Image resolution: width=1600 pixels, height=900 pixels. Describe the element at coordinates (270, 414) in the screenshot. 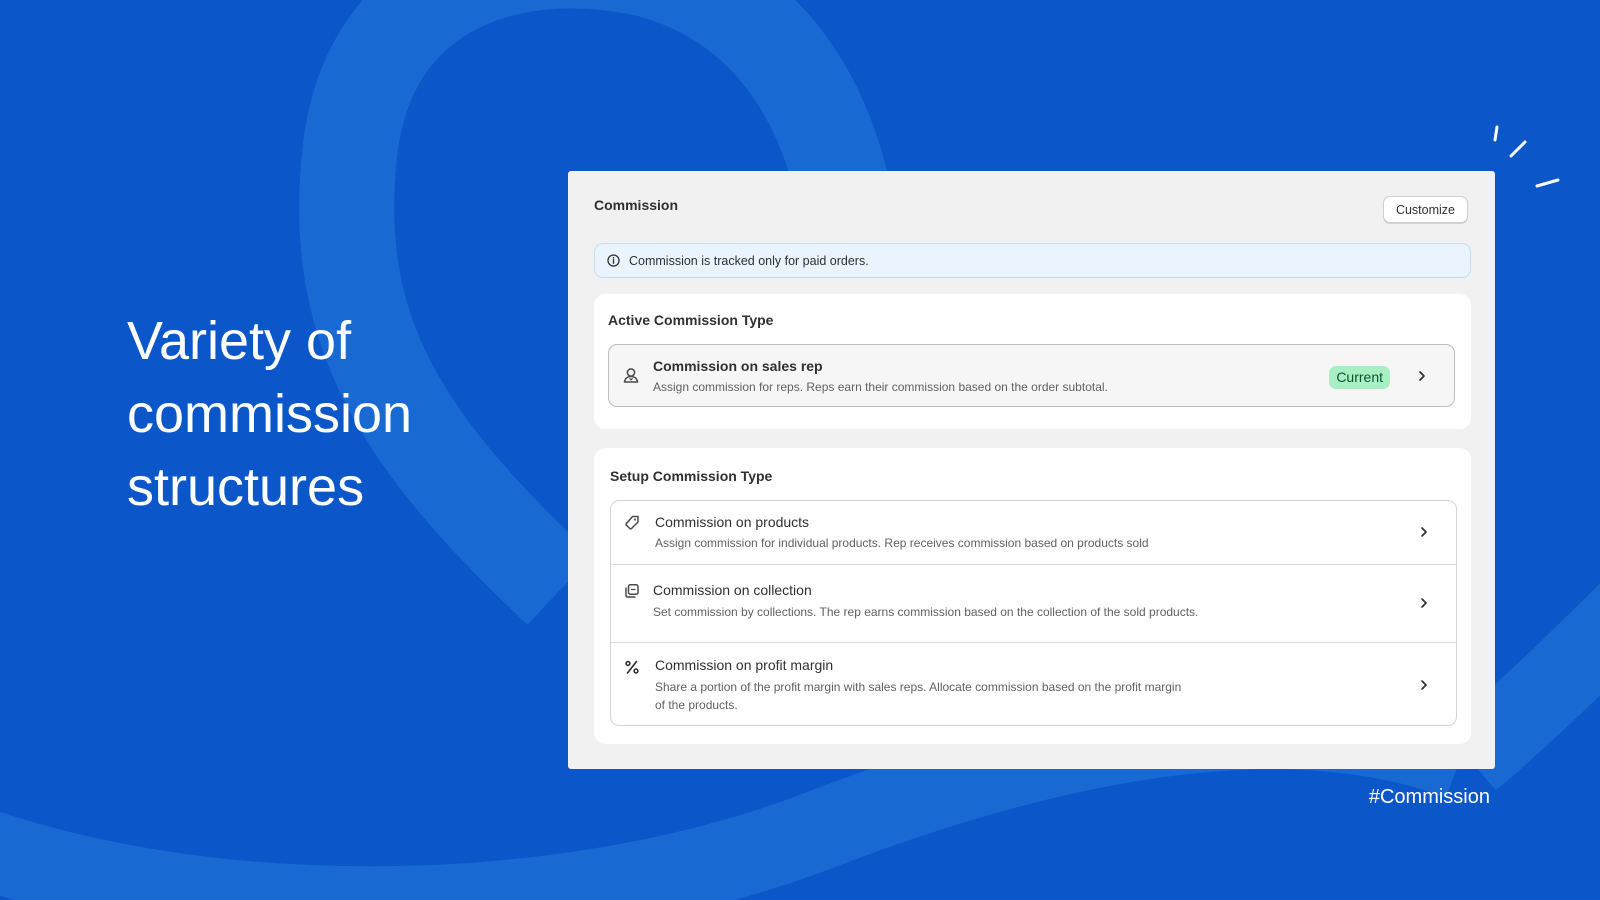

I see `headline-line: commission` at that location.